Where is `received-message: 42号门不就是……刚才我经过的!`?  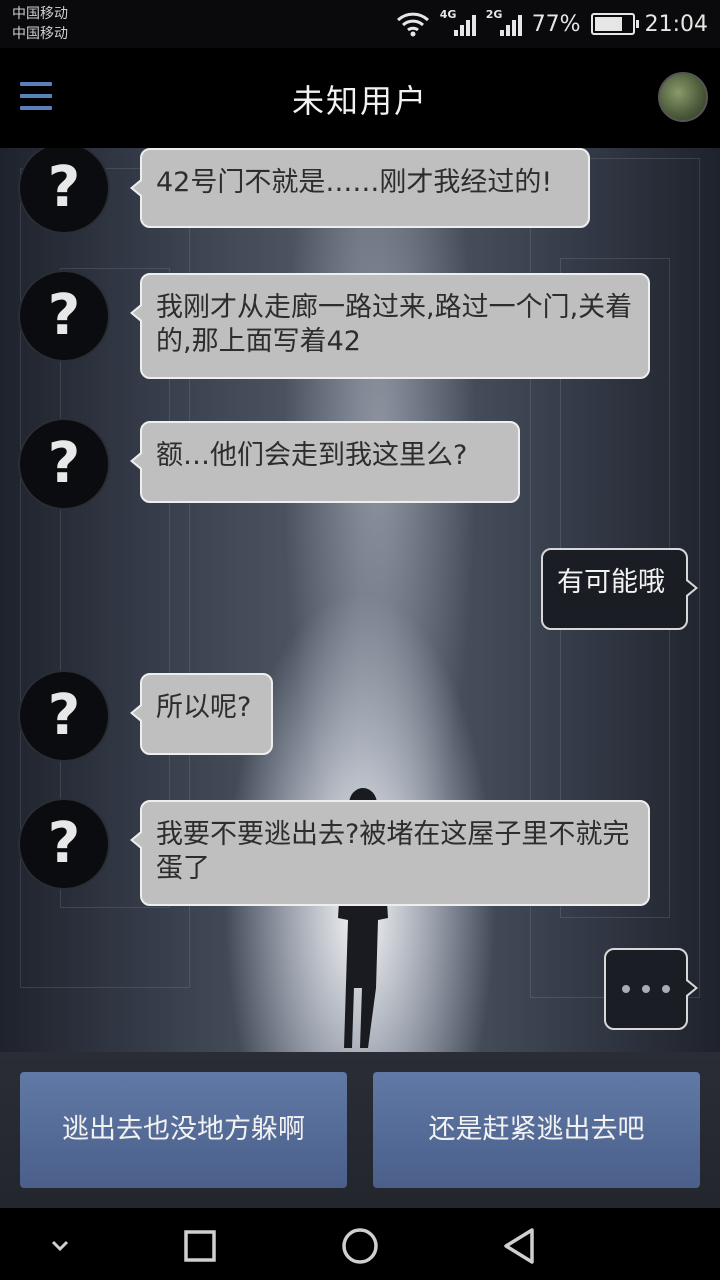 received-message: 42号门不就是……刚才我经过的! is located at coordinates (360, 188).